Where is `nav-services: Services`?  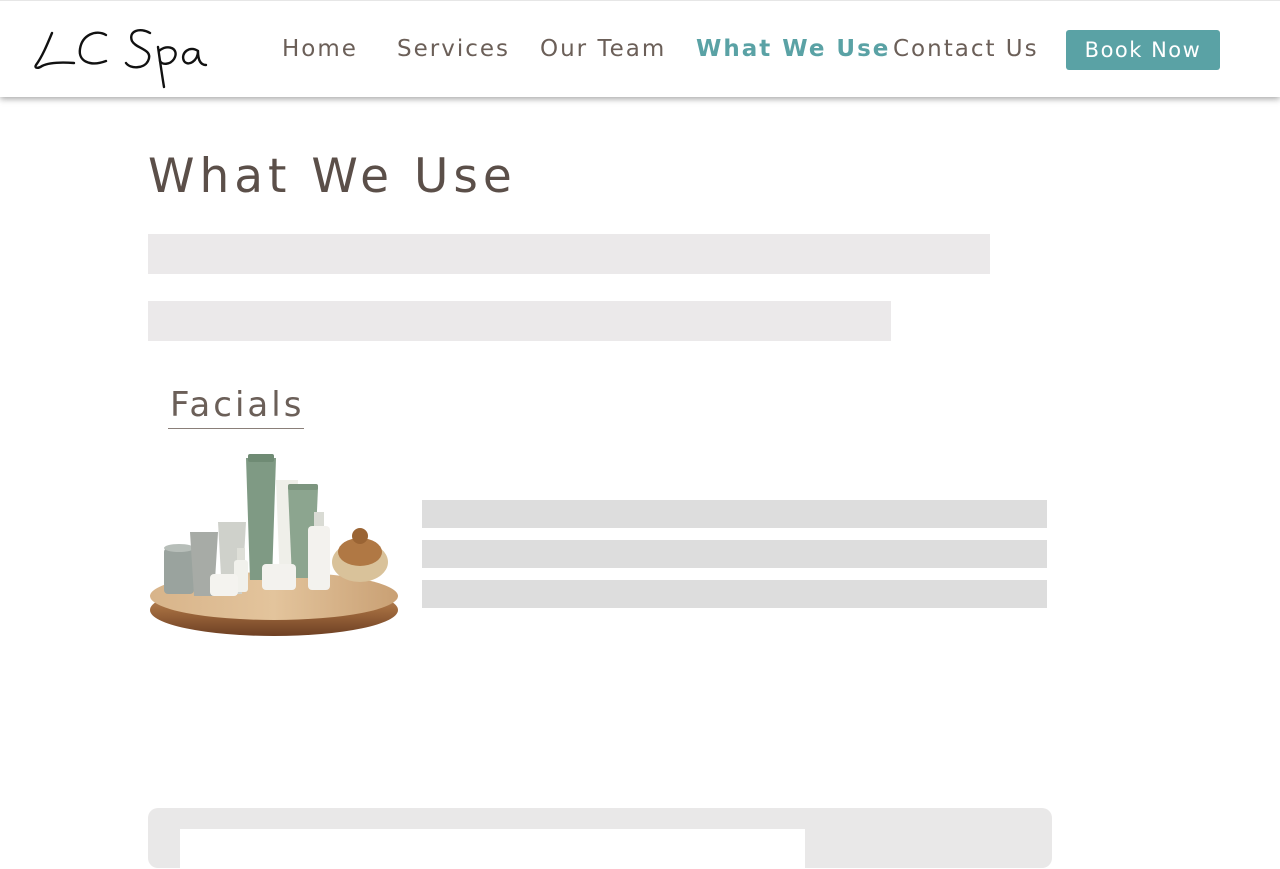 nav-services: Services is located at coordinates (453, 49).